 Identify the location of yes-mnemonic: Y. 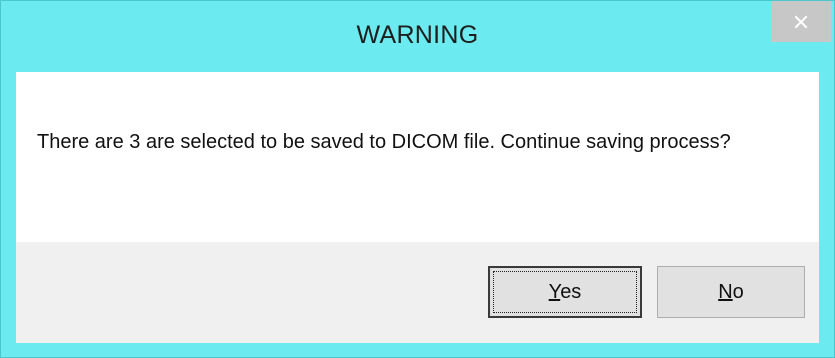
(554, 291).